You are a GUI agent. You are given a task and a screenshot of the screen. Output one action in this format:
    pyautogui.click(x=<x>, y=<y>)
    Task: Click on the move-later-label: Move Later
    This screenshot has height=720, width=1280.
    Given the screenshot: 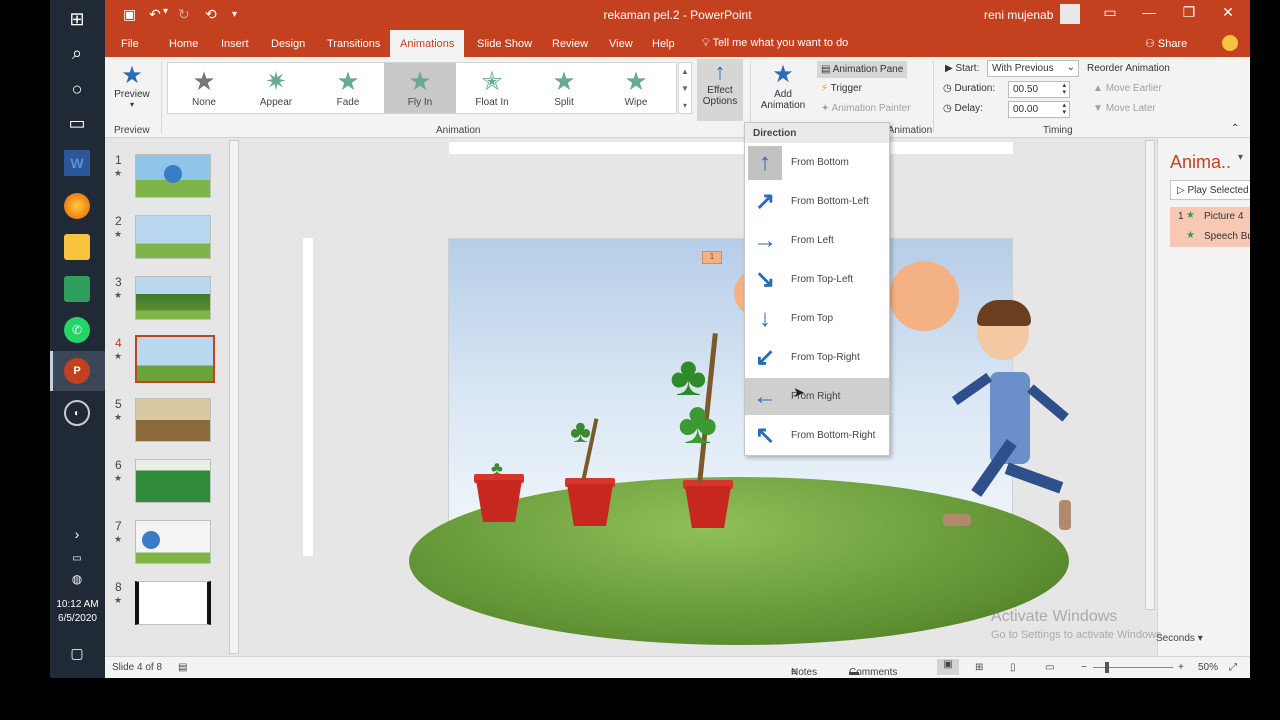 What is the action you would take?
    pyautogui.click(x=1130, y=108)
    